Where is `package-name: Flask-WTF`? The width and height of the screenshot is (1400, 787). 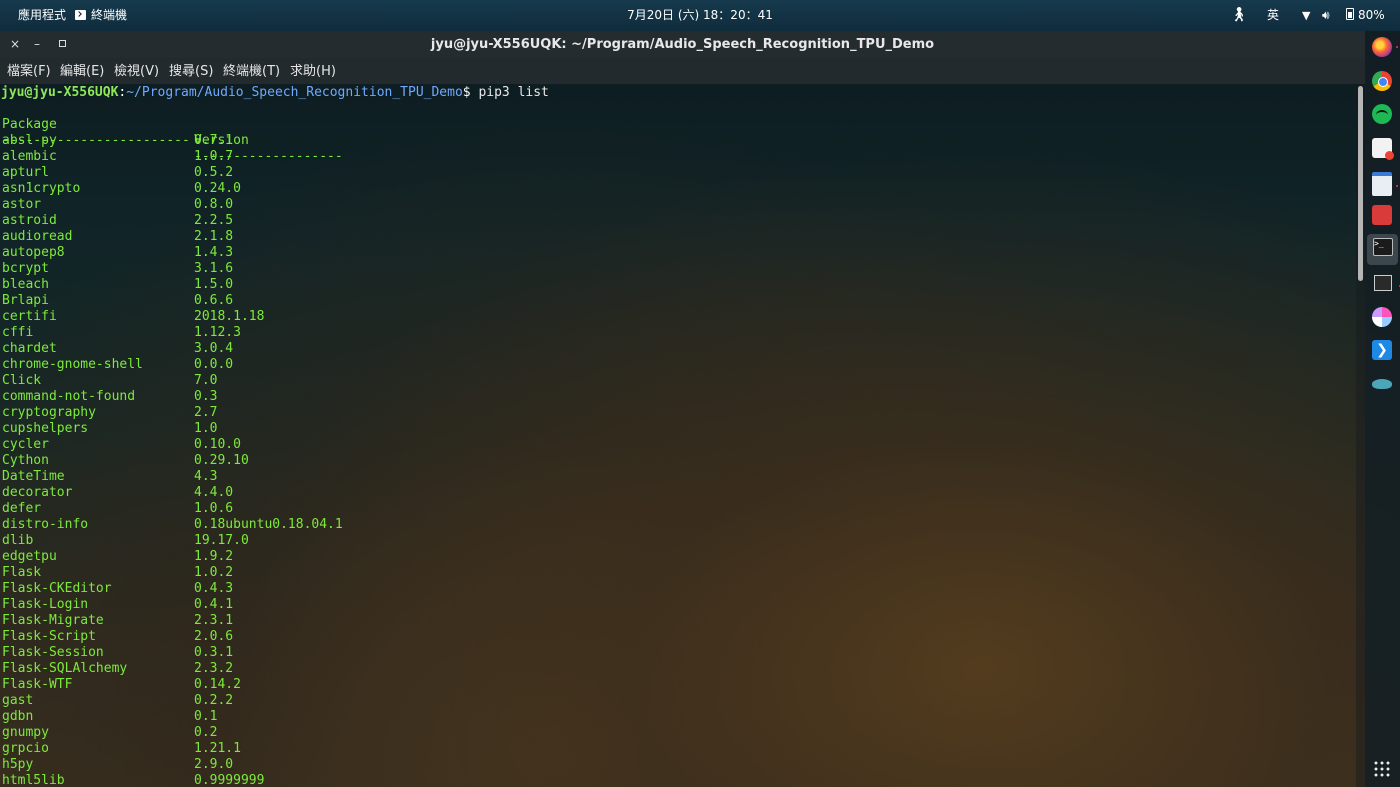 package-name: Flask-WTF is located at coordinates (37, 684).